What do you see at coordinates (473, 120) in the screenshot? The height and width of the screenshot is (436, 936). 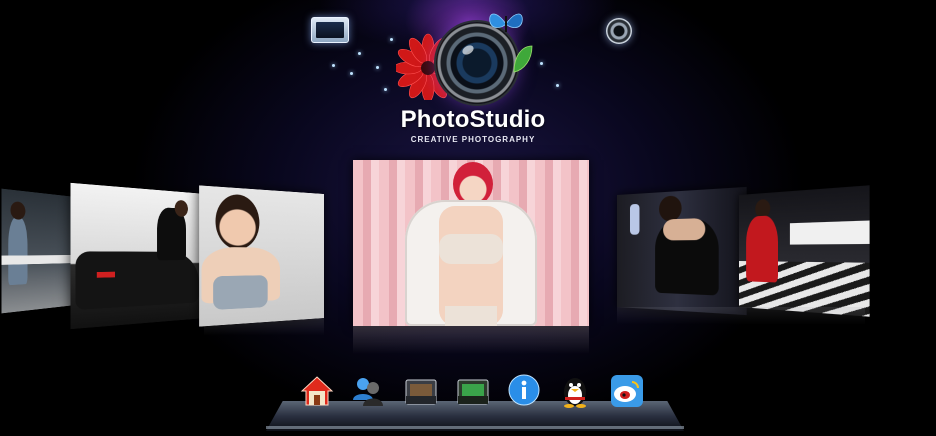 I see `brand-title: PhotoStudio` at bounding box center [473, 120].